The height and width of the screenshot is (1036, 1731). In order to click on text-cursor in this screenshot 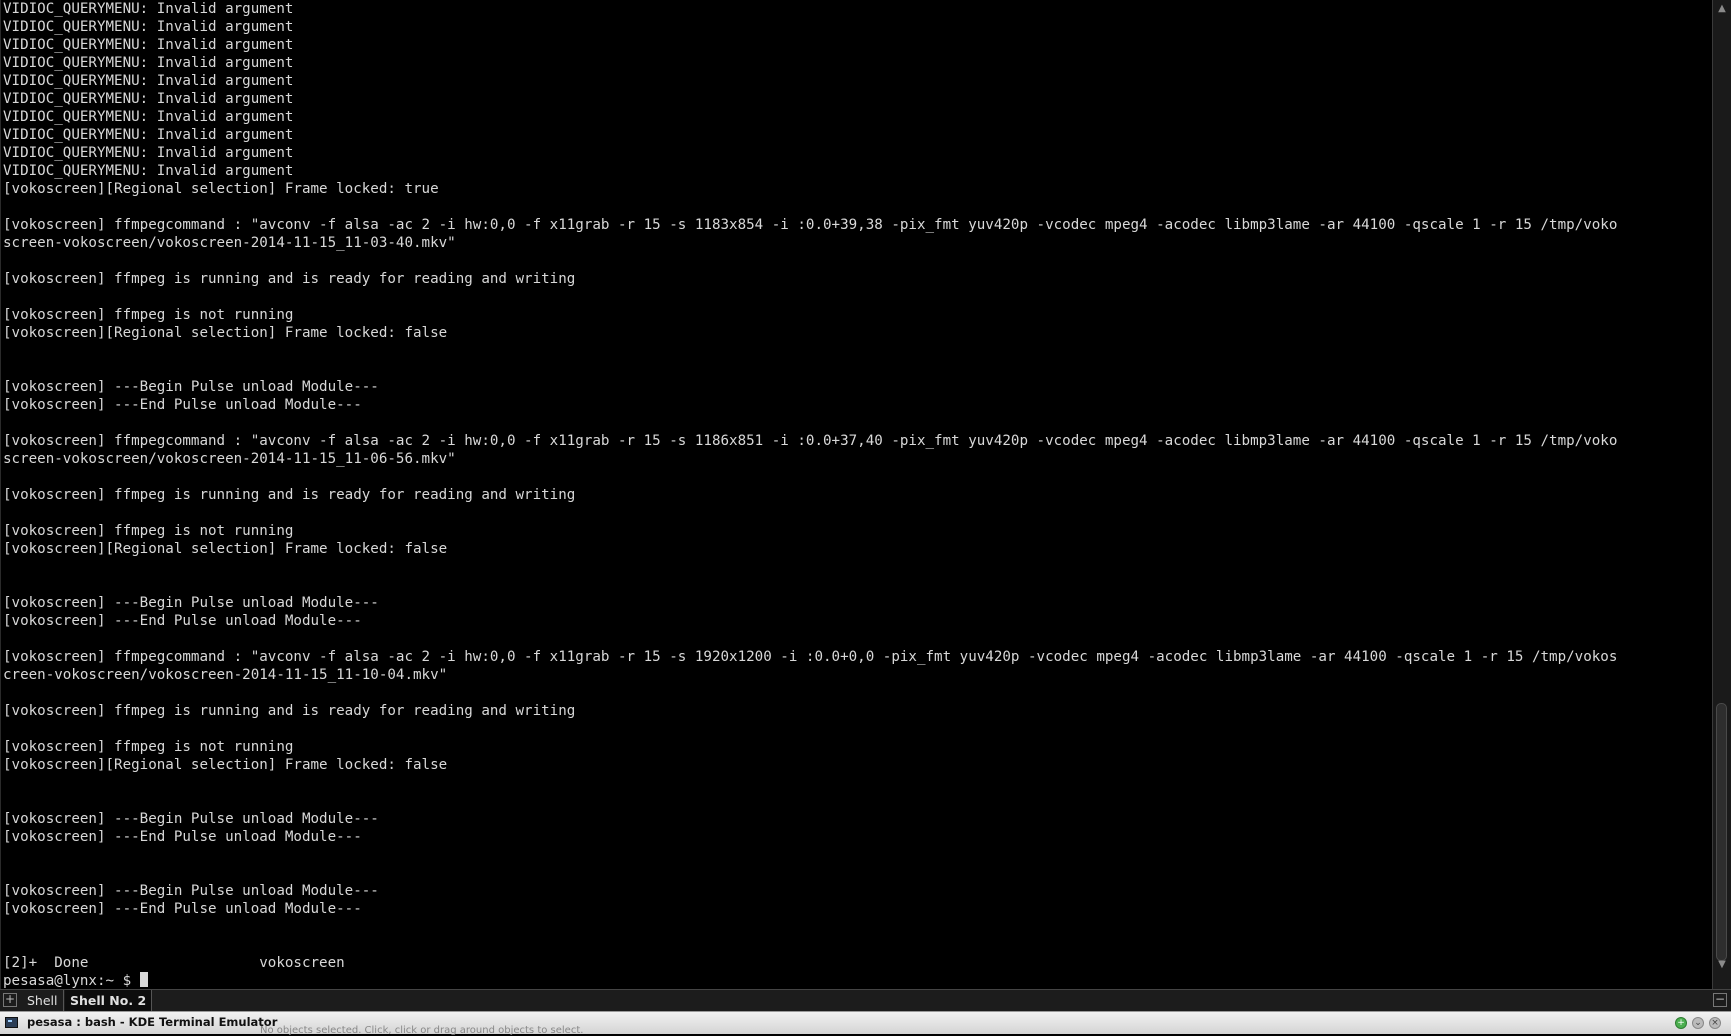, I will do `click(143, 979)`.